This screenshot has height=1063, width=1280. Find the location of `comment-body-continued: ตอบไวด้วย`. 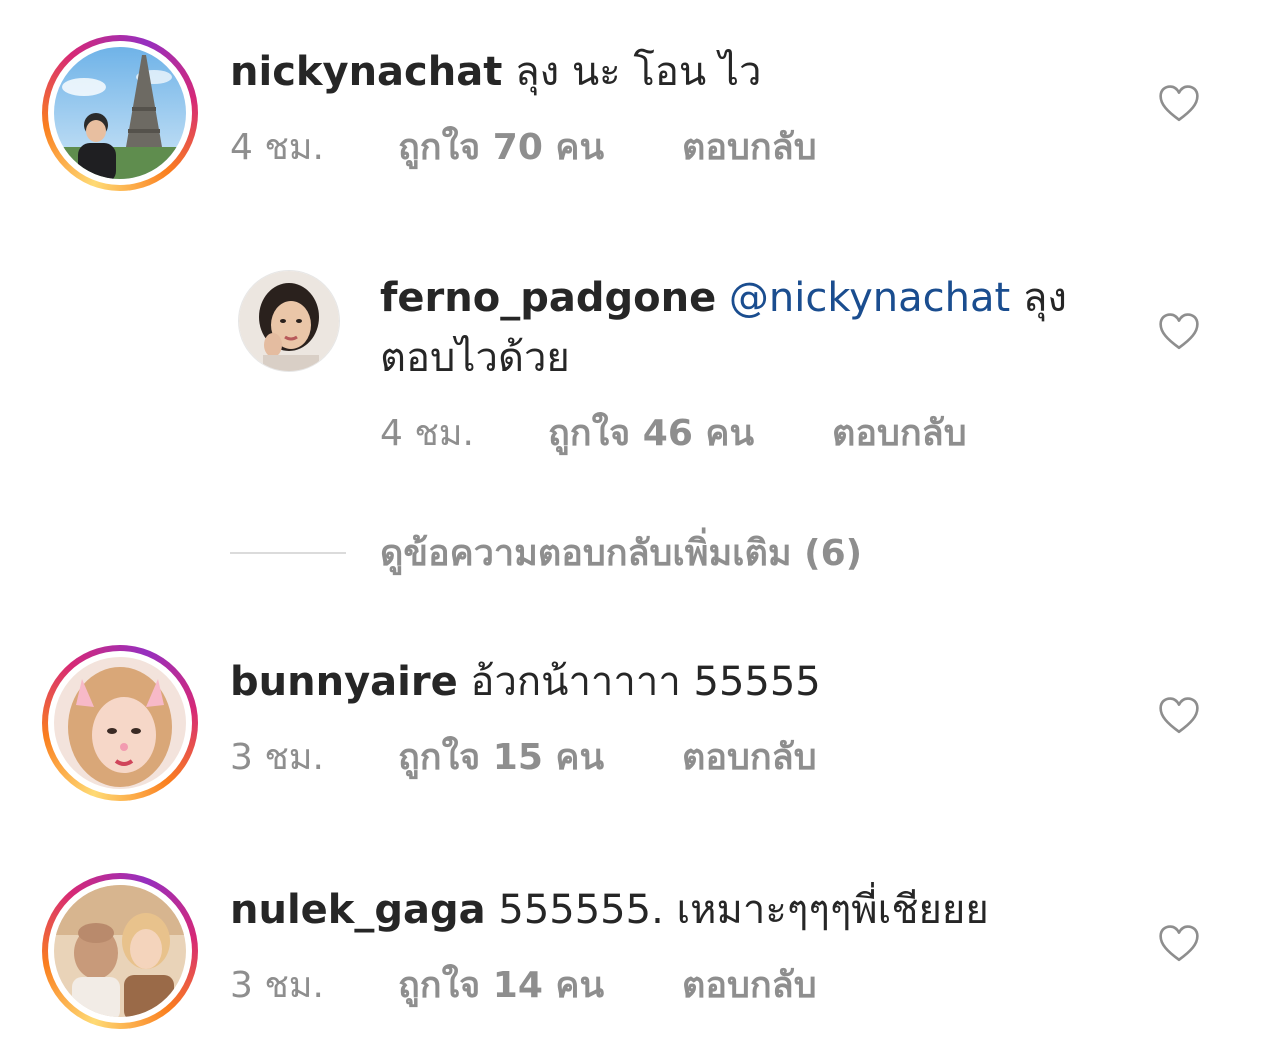

comment-body-continued: ตอบไวด้วย is located at coordinates (475, 358).